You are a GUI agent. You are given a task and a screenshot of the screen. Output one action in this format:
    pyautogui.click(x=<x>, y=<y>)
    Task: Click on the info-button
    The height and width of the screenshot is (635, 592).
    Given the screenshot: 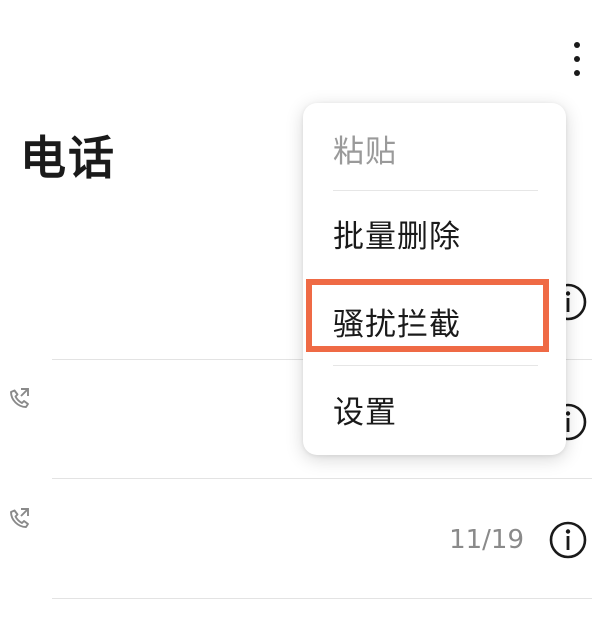 What is the action you would take?
    pyautogui.click(x=568, y=540)
    